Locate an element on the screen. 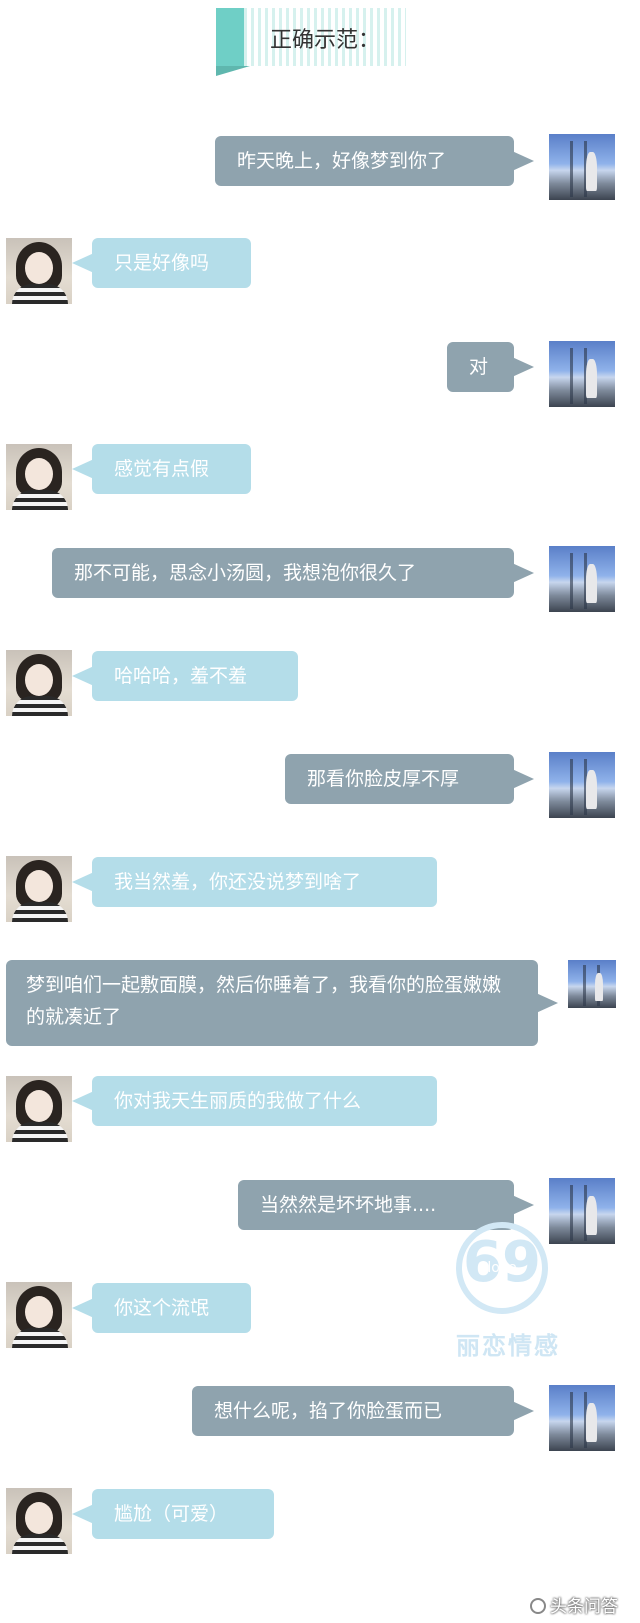 This screenshot has height=1623, width=640. toutiao-logo-icon is located at coordinates (538, 1606).